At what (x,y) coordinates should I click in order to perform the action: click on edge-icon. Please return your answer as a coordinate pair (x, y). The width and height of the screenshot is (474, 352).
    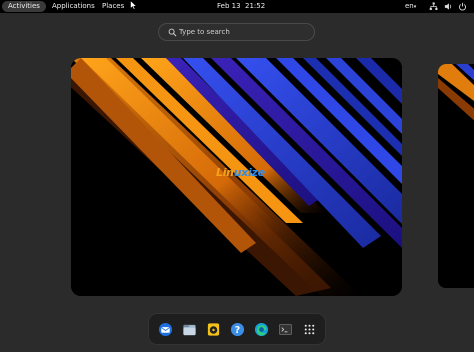
    Looking at the image, I should click on (261, 329).